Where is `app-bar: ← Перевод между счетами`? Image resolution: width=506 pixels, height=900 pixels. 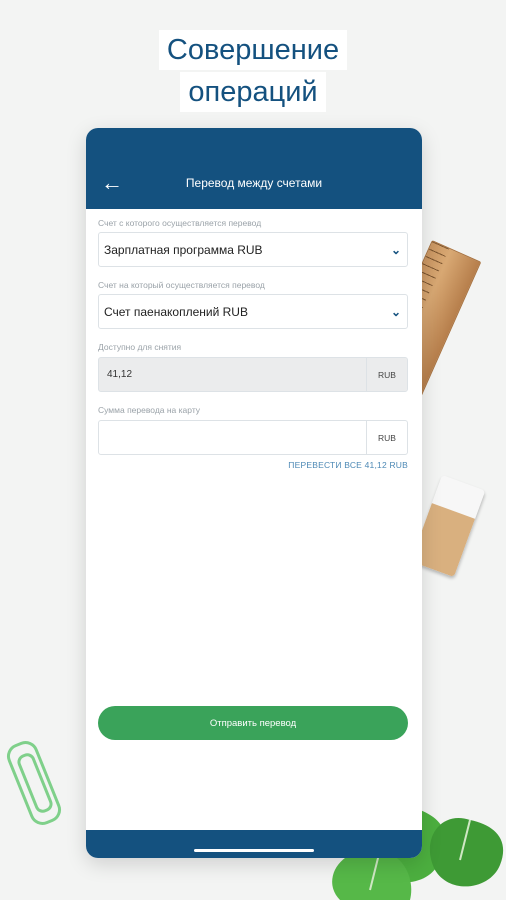 app-bar: ← Перевод между счетами is located at coordinates (254, 168).